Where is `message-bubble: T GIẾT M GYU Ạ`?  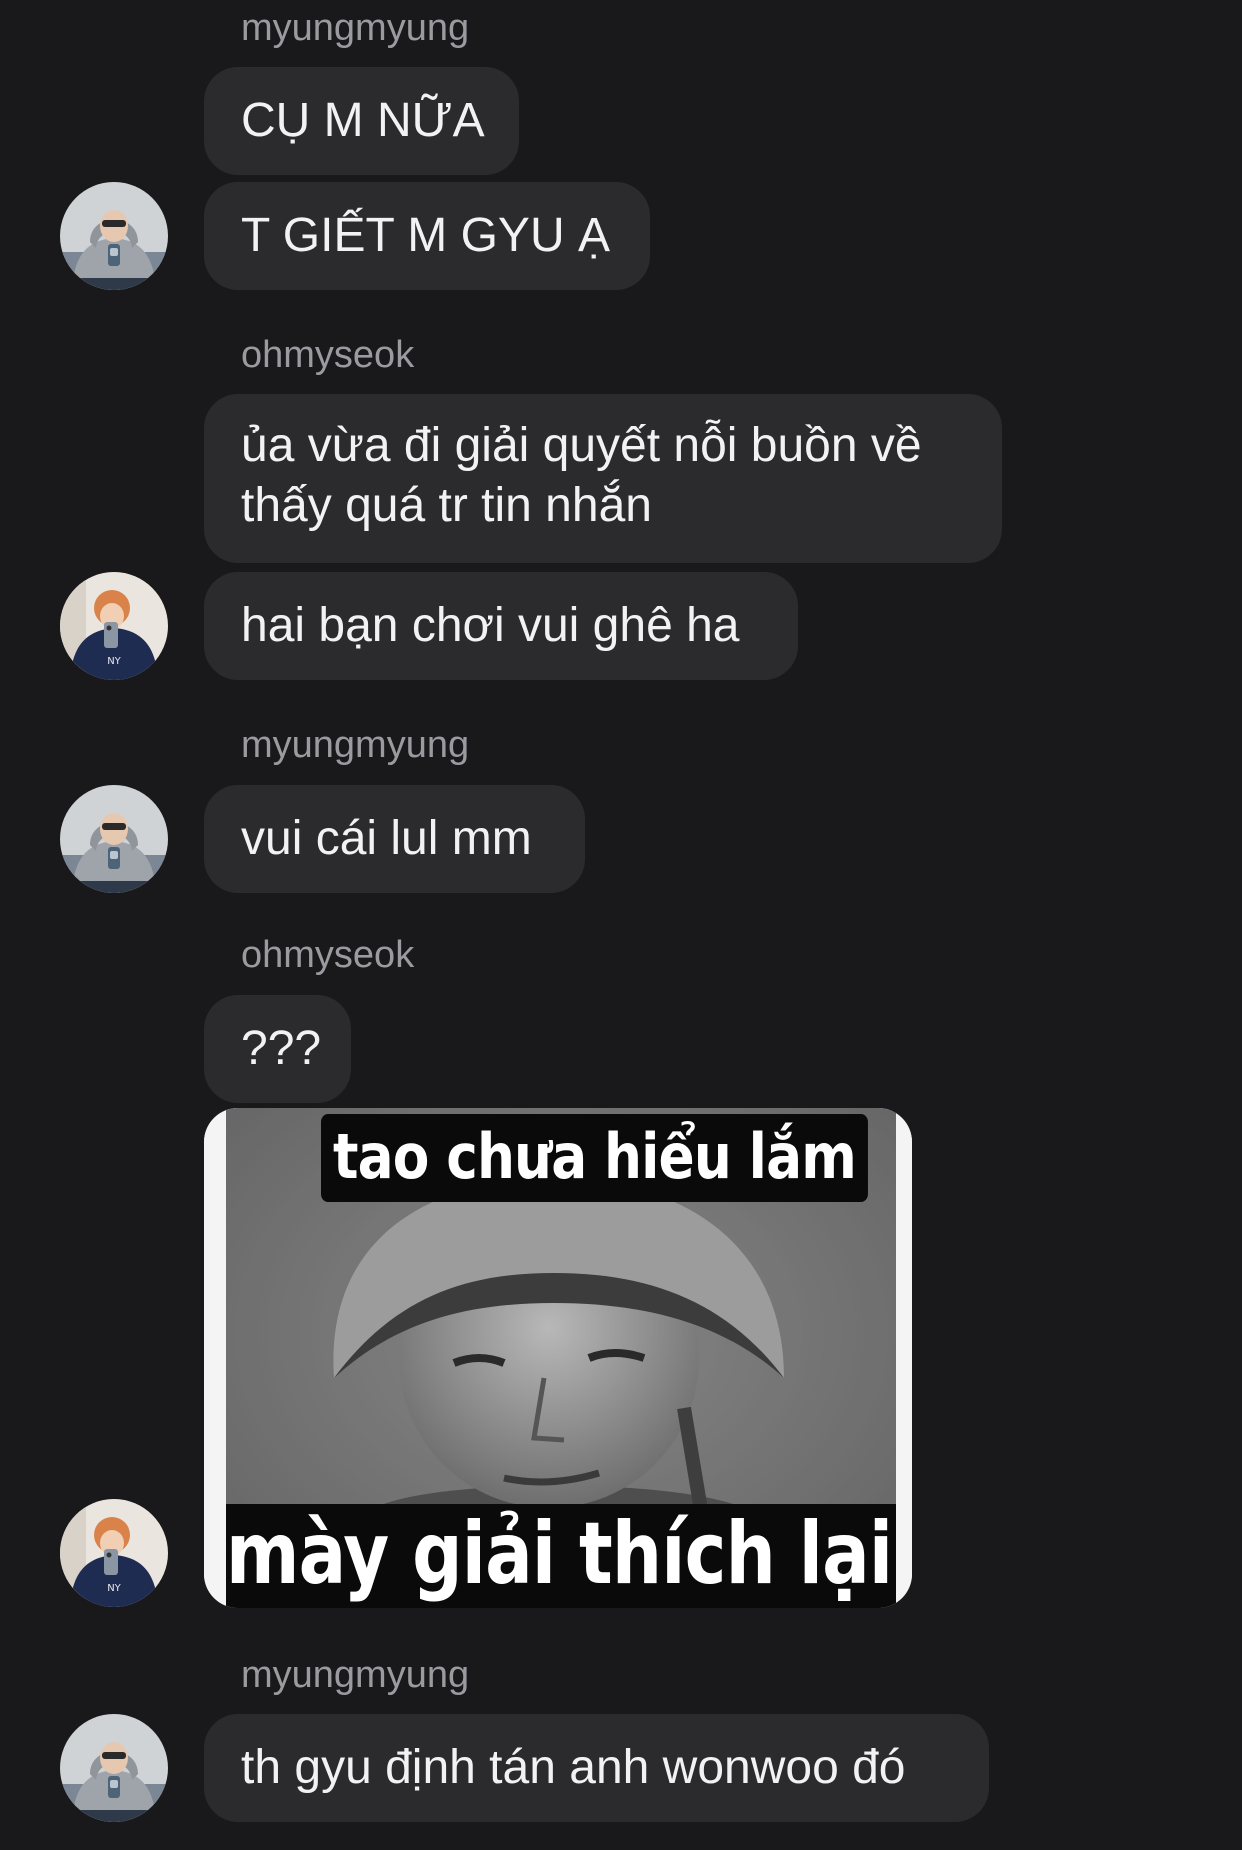
message-bubble: T GIẾT M GYU Ạ is located at coordinates (427, 236).